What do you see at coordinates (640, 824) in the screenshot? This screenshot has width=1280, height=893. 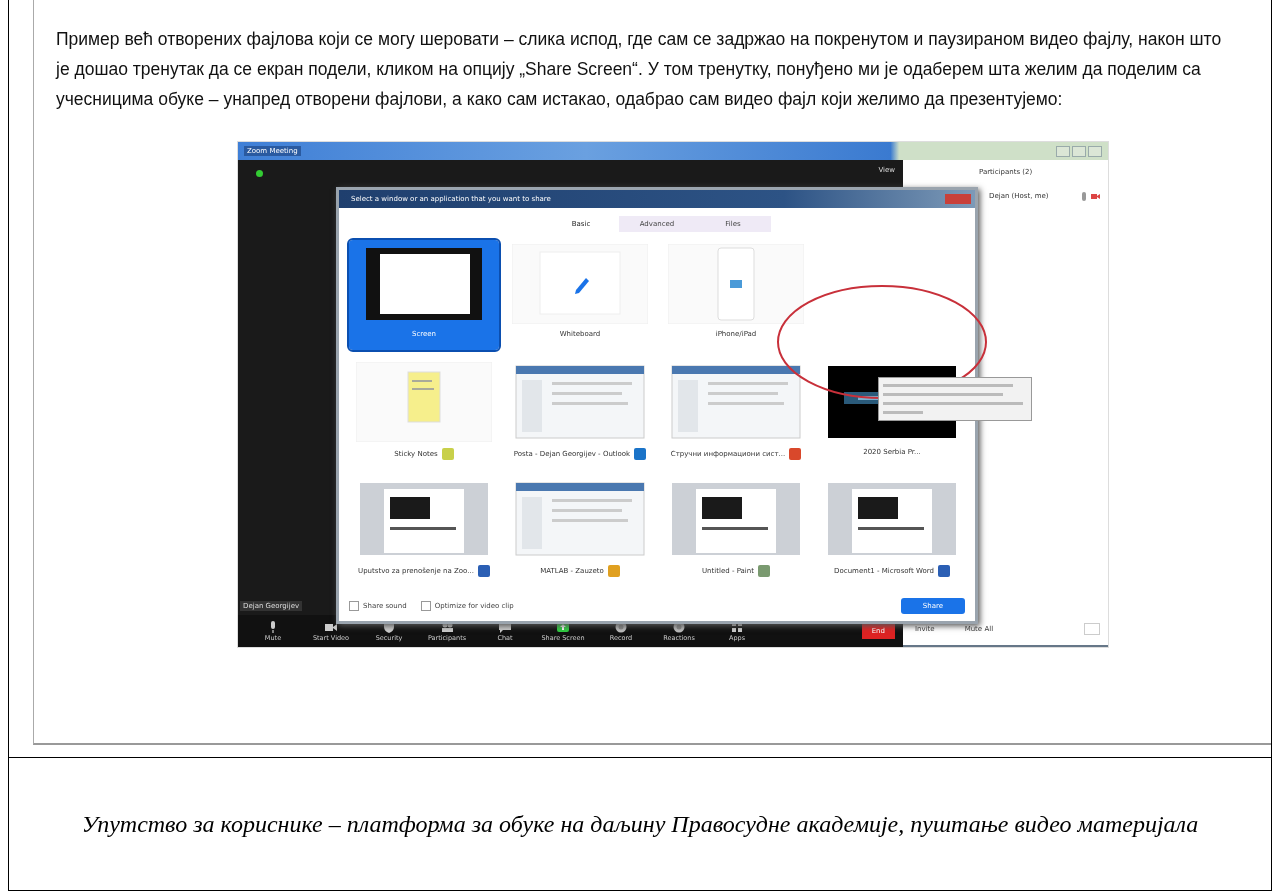 I see `caption: Упутство за кориснике – платформа за обуке на даљину Правосудне академије, пуштање видео материјала` at bounding box center [640, 824].